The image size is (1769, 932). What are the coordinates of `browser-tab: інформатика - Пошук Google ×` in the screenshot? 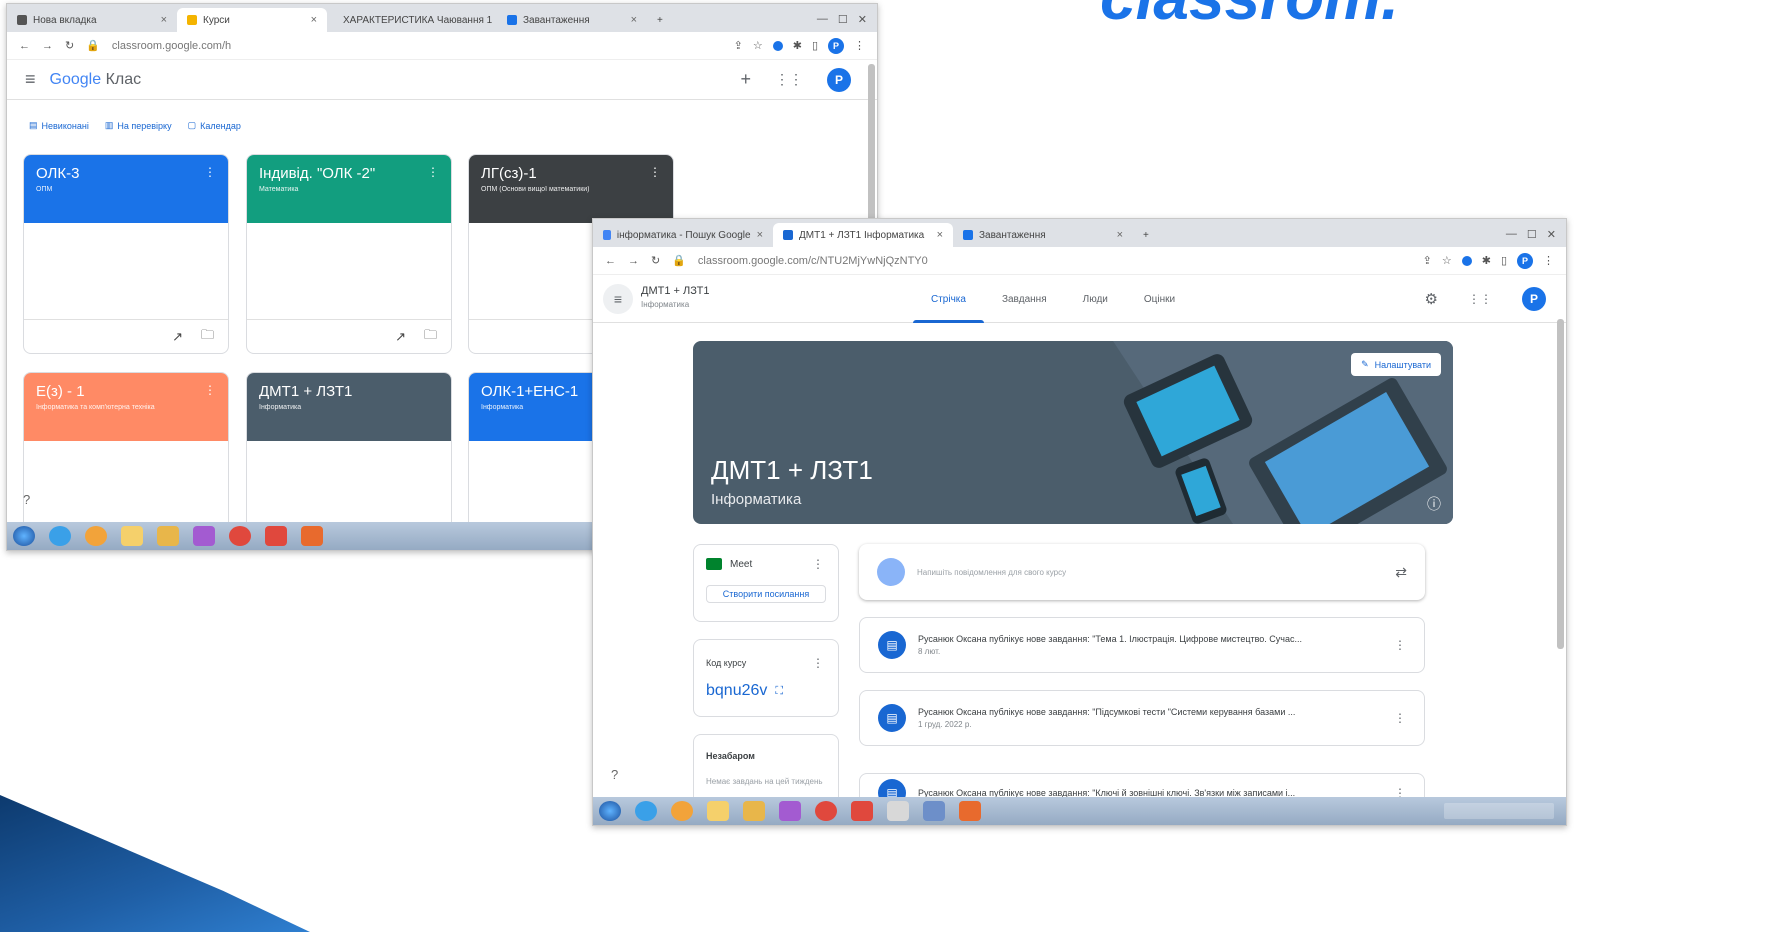 It's located at (683, 235).